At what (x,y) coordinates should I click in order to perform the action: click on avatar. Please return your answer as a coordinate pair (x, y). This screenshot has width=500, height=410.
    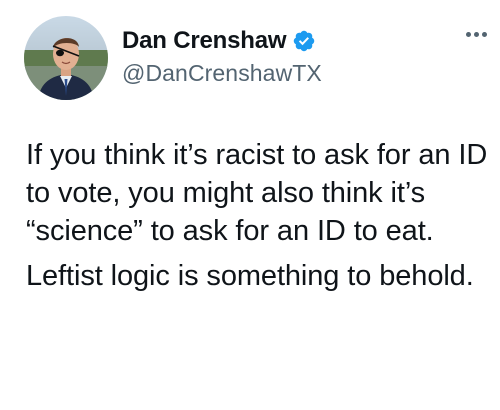
    Looking at the image, I should click on (66, 58).